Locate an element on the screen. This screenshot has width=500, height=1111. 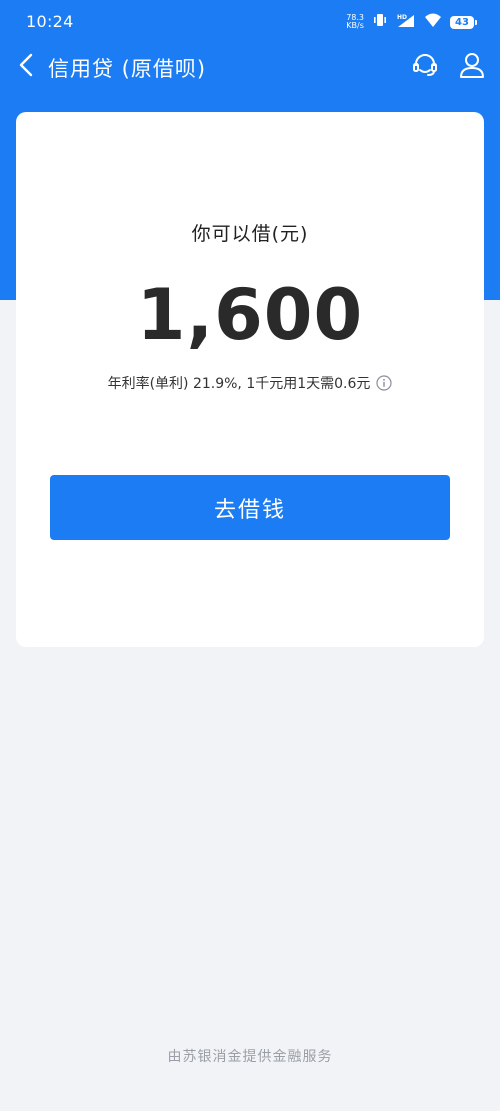
provider-footer: 由苏银消金提供金融服务 is located at coordinates (250, 1057).